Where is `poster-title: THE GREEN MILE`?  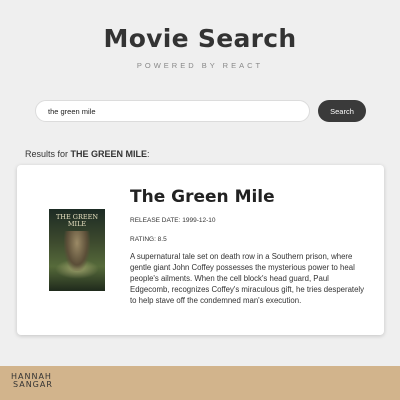
poster-title: THE GREEN MILE is located at coordinates (77, 220).